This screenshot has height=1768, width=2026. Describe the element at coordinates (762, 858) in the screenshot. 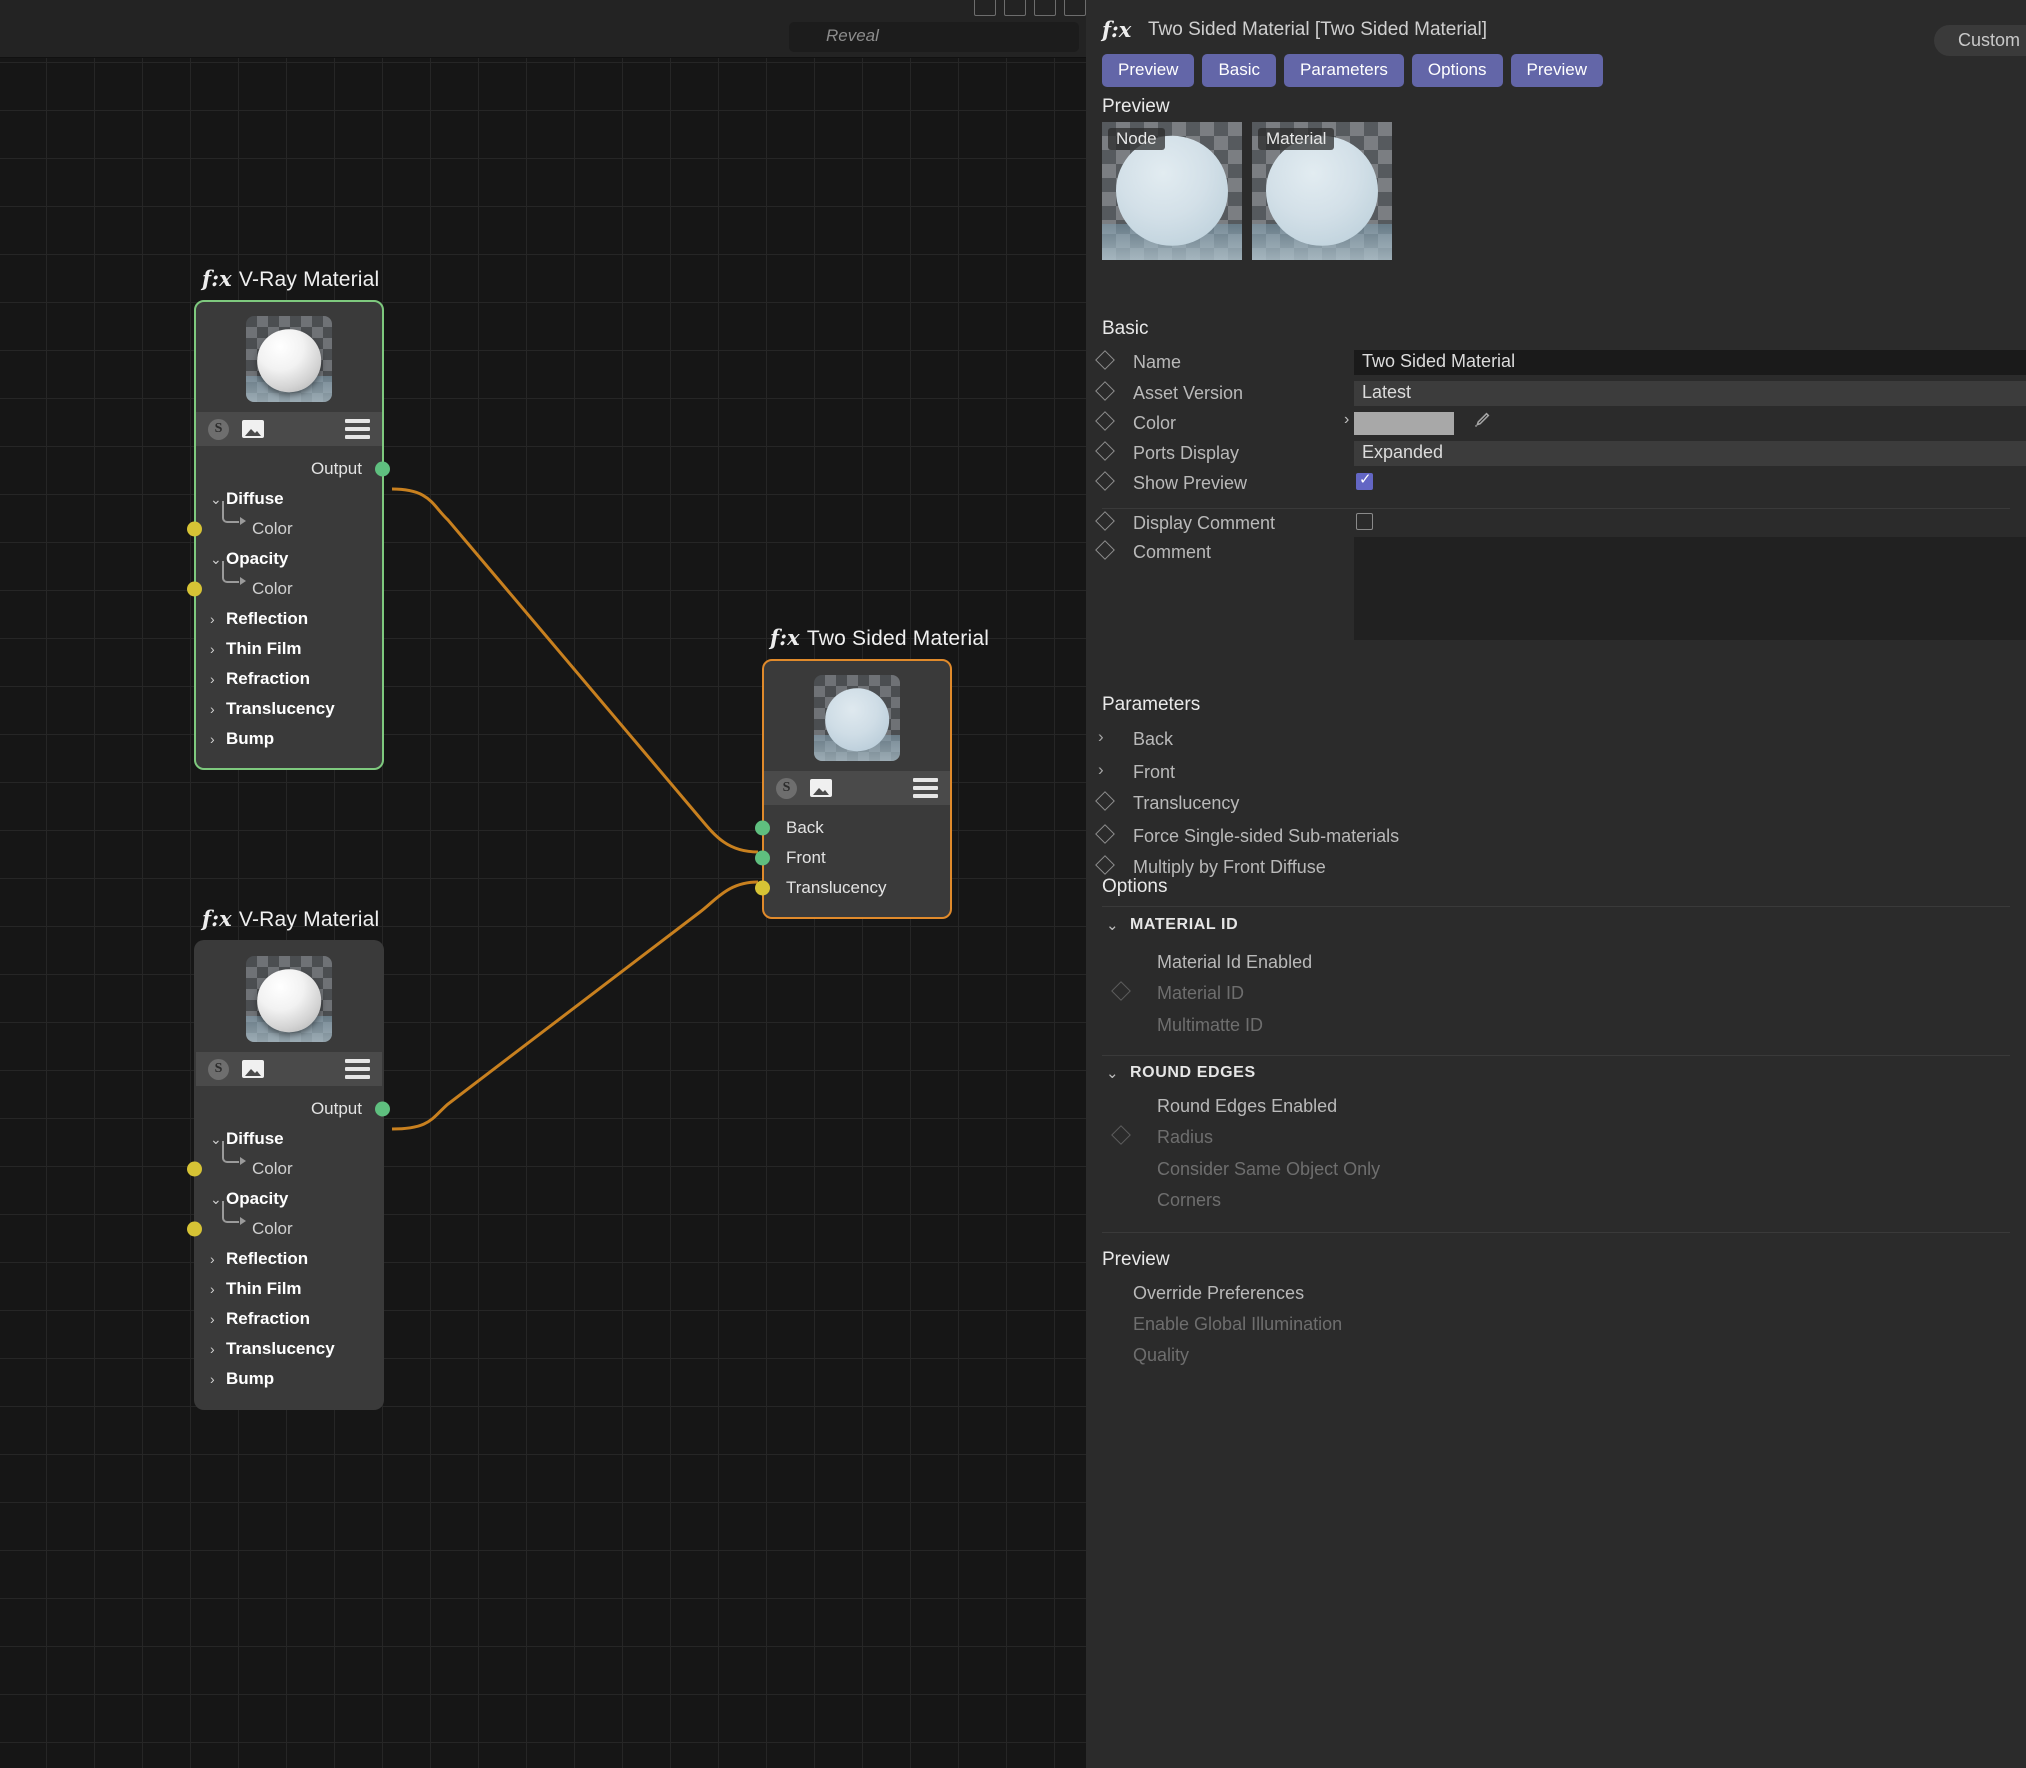

I see `port-dot-front` at that location.